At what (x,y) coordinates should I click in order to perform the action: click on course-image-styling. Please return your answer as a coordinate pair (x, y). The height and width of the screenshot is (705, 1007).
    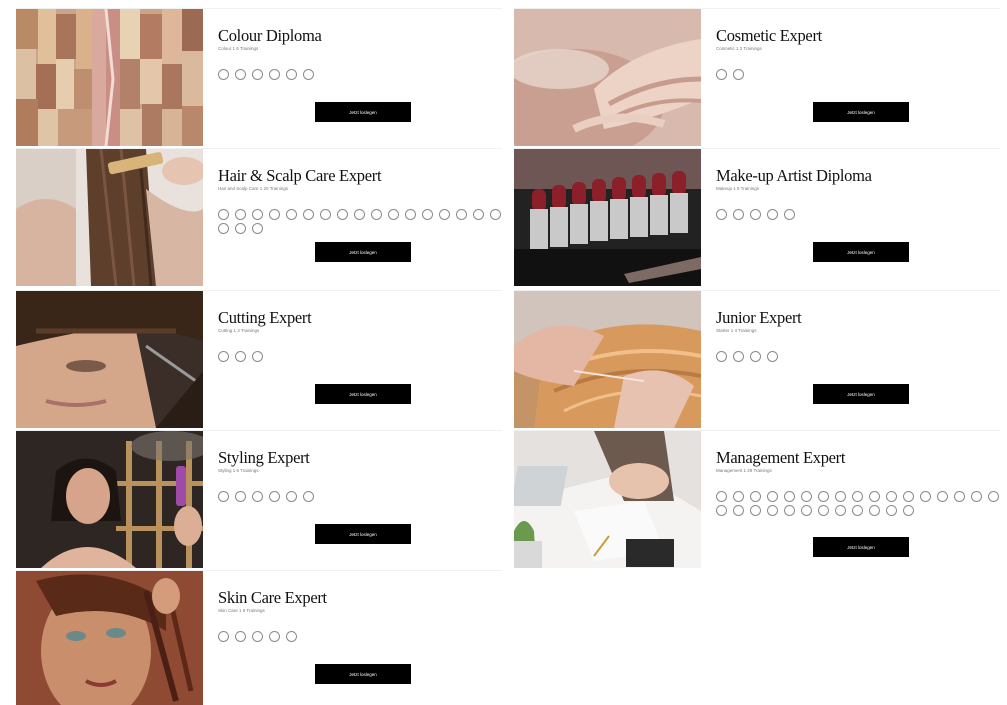
    Looking at the image, I should click on (109, 499).